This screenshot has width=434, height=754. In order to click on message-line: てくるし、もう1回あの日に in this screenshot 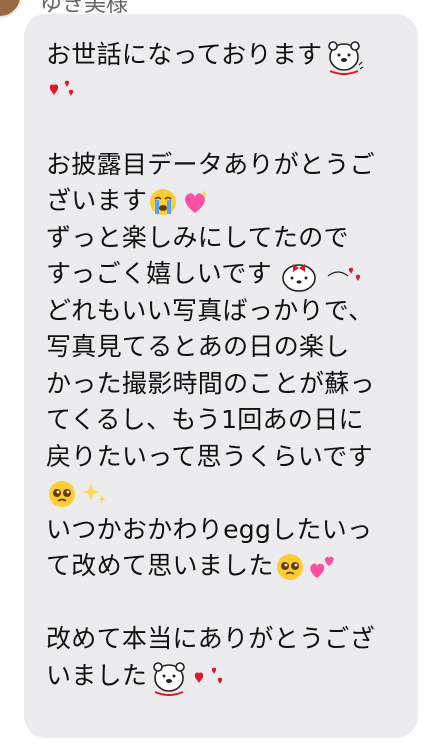, I will do `click(205, 419)`.